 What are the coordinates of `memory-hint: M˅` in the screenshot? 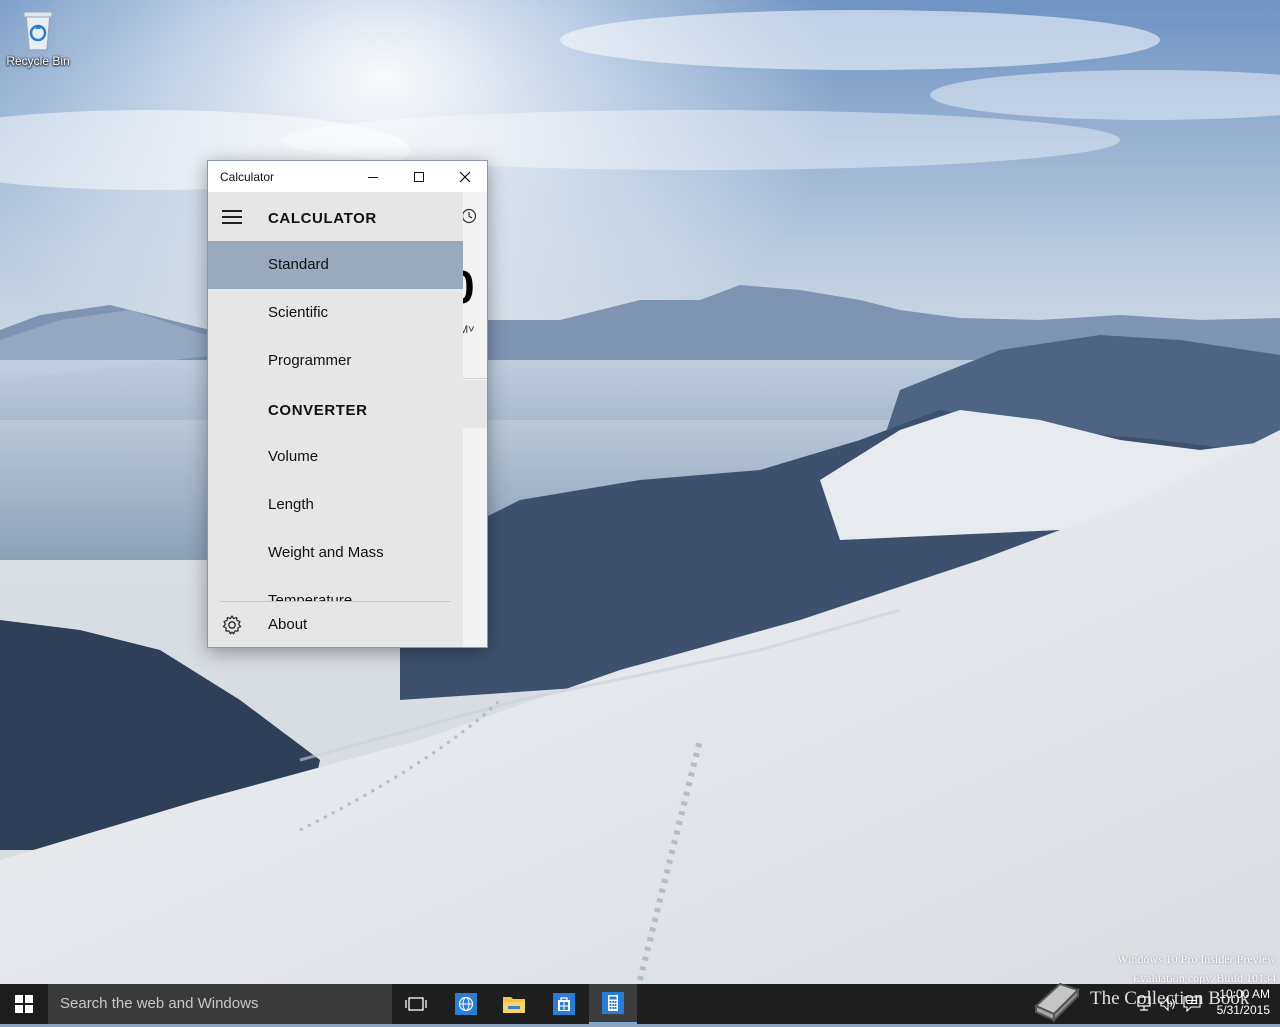 It's located at (469, 330).